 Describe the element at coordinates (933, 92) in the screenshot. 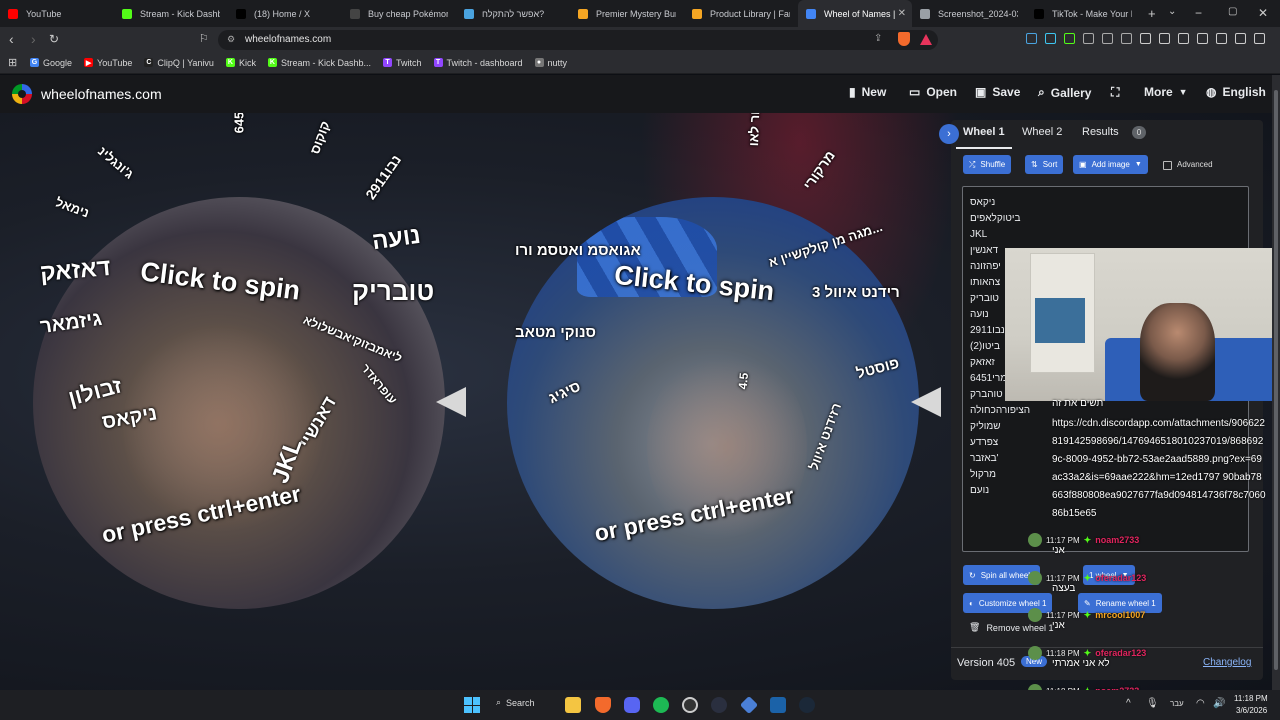

I see `open-button: ▭ Open` at that location.